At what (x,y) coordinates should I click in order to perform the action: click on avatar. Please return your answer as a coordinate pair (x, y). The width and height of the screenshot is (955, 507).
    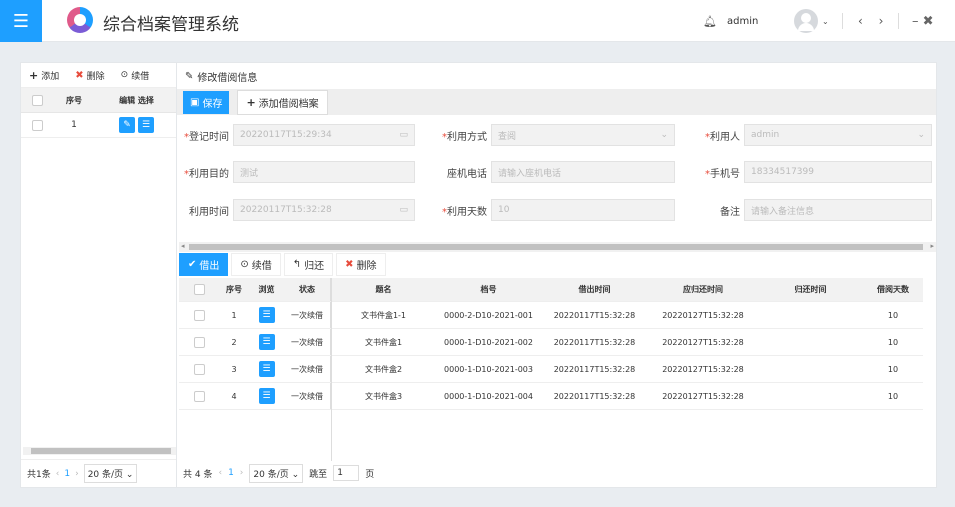
    Looking at the image, I should click on (806, 21).